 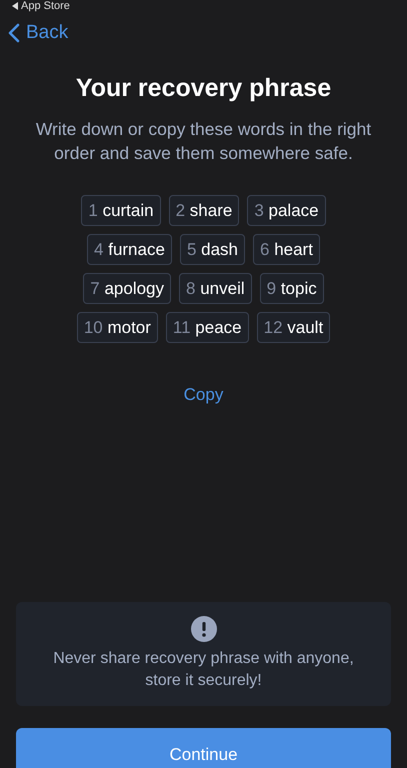 What do you see at coordinates (215, 288) in the screenshot?
I see `word-chip: 8 unveil` at bounding box center [215, 288].